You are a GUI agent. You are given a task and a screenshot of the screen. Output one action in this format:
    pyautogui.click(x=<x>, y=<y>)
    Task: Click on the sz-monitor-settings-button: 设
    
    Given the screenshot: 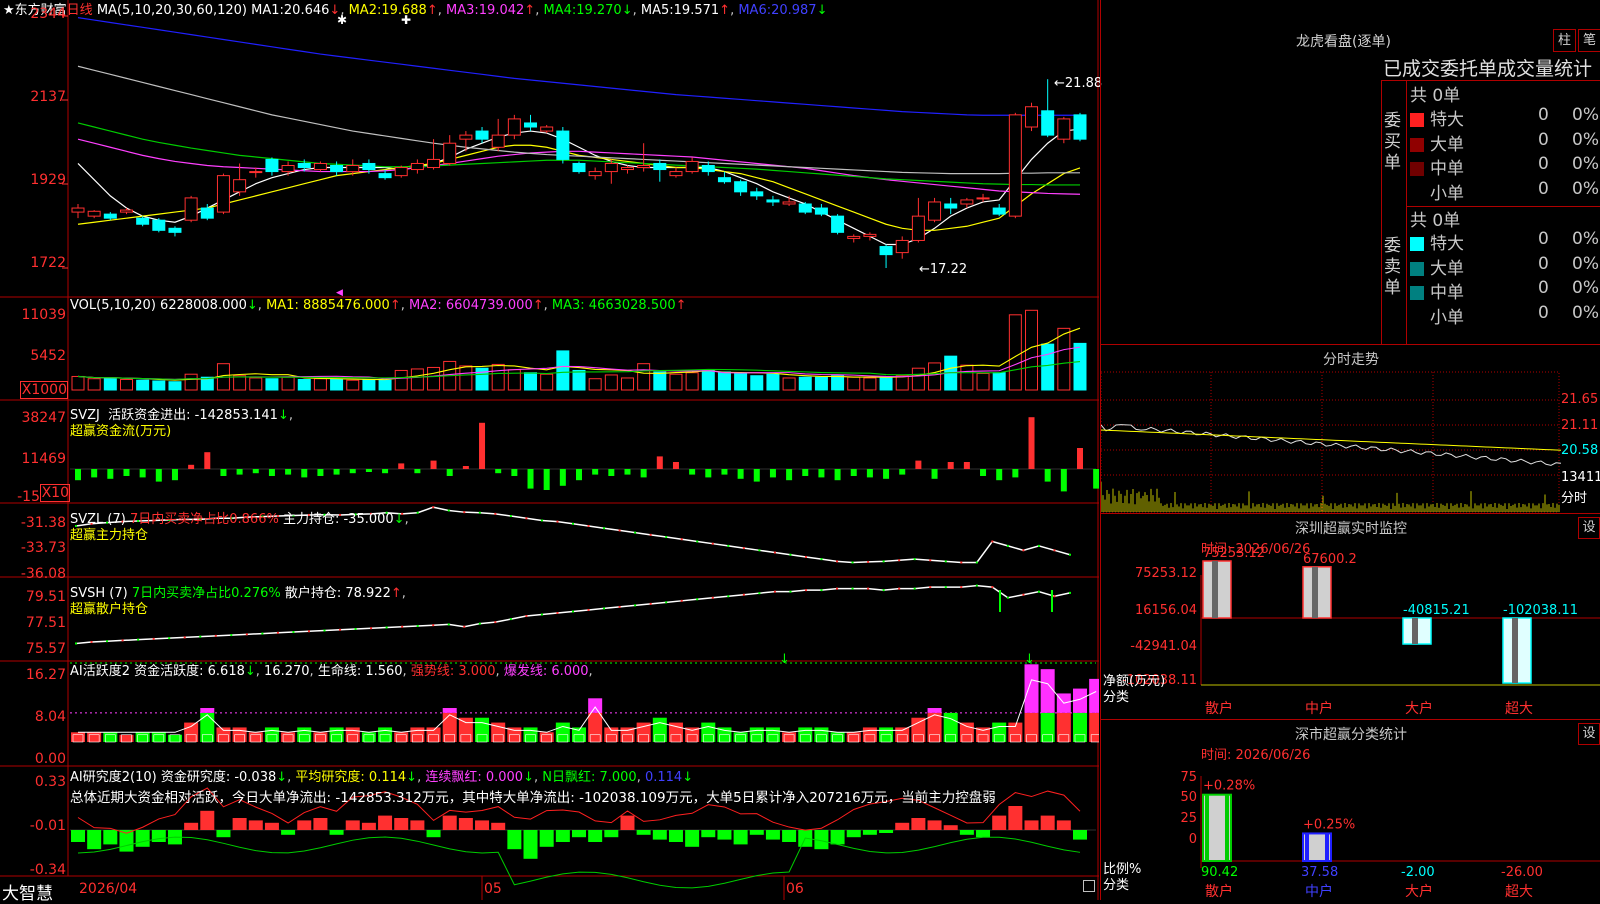 What is the action you would take?
    pyautogui.click(x=1589, y=528)
    